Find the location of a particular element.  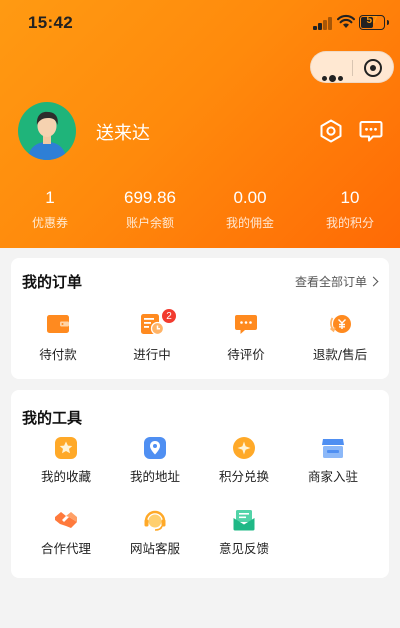

avatar is located at coordinates (47, 131).